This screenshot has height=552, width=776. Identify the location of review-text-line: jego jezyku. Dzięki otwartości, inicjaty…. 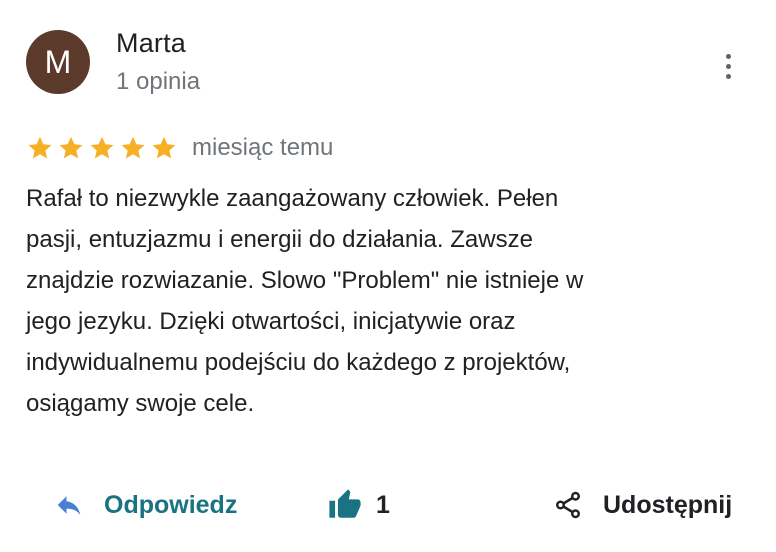
(271, 321).